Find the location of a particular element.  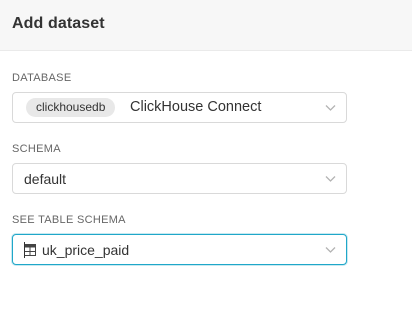

schema-select-value: default is located at coordinates (45, 179).